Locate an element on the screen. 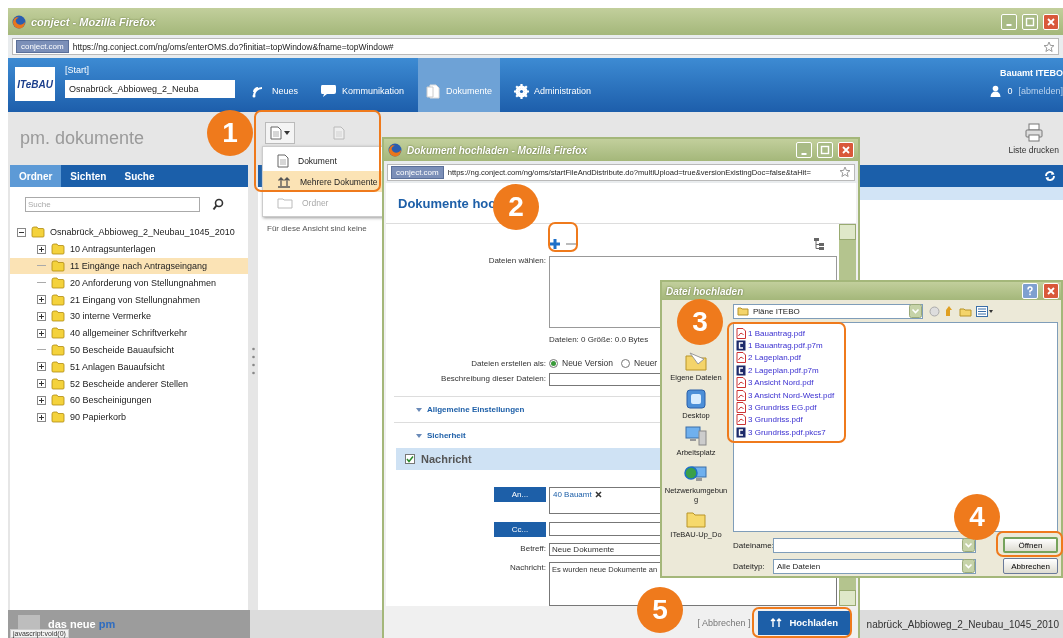  filename-field is located at coordinates (874, 545).